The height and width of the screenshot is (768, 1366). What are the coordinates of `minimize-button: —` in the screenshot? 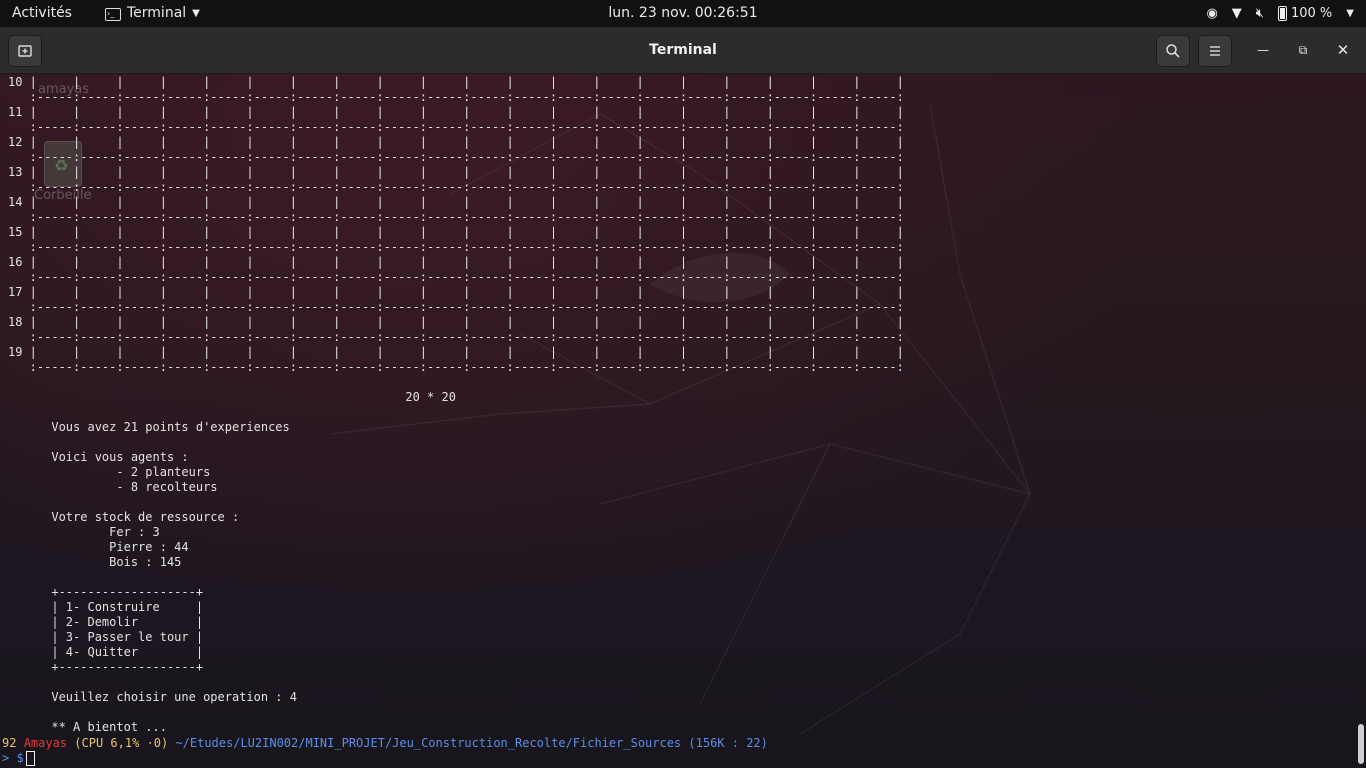 It's located at (1263, 50).